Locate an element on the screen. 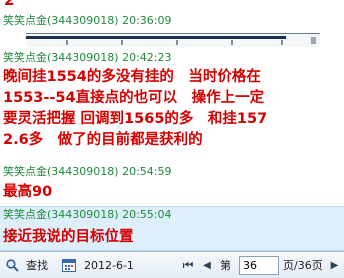  search-icon is located at coordinates (12, 265).